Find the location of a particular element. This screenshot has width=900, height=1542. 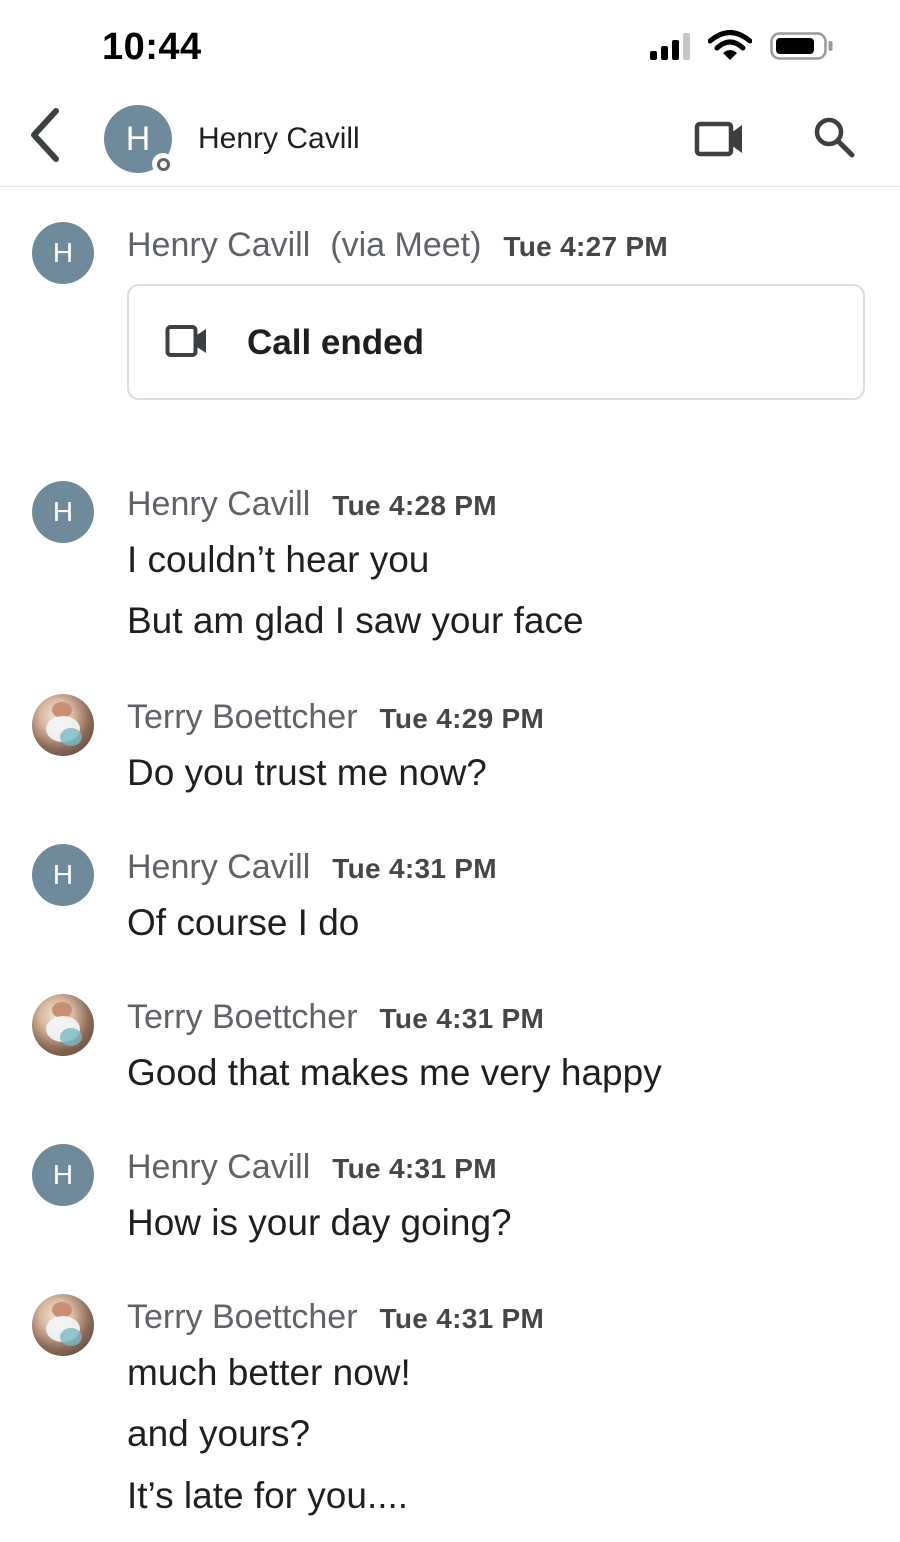

wifi-icon is located at coordinates (730, 45).